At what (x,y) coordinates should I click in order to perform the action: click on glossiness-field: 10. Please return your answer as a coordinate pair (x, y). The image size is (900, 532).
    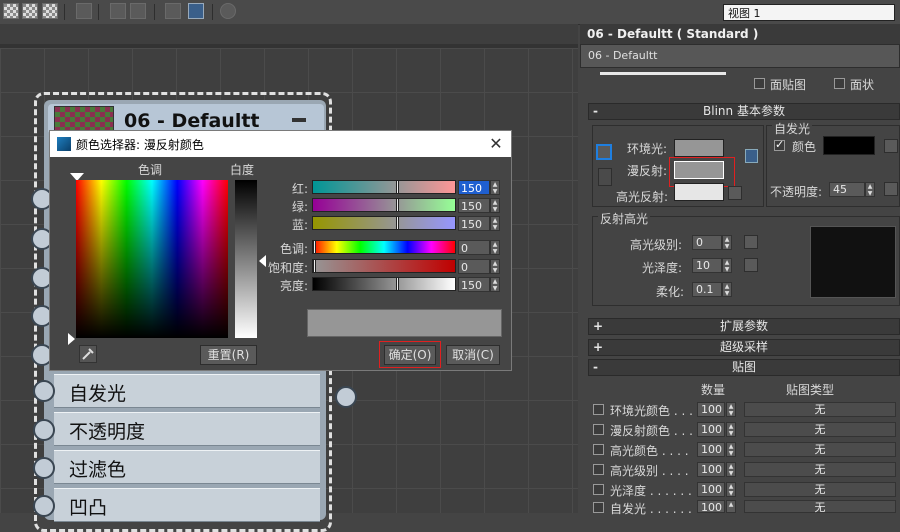
    Looking at the image, I should click on (707, 265).